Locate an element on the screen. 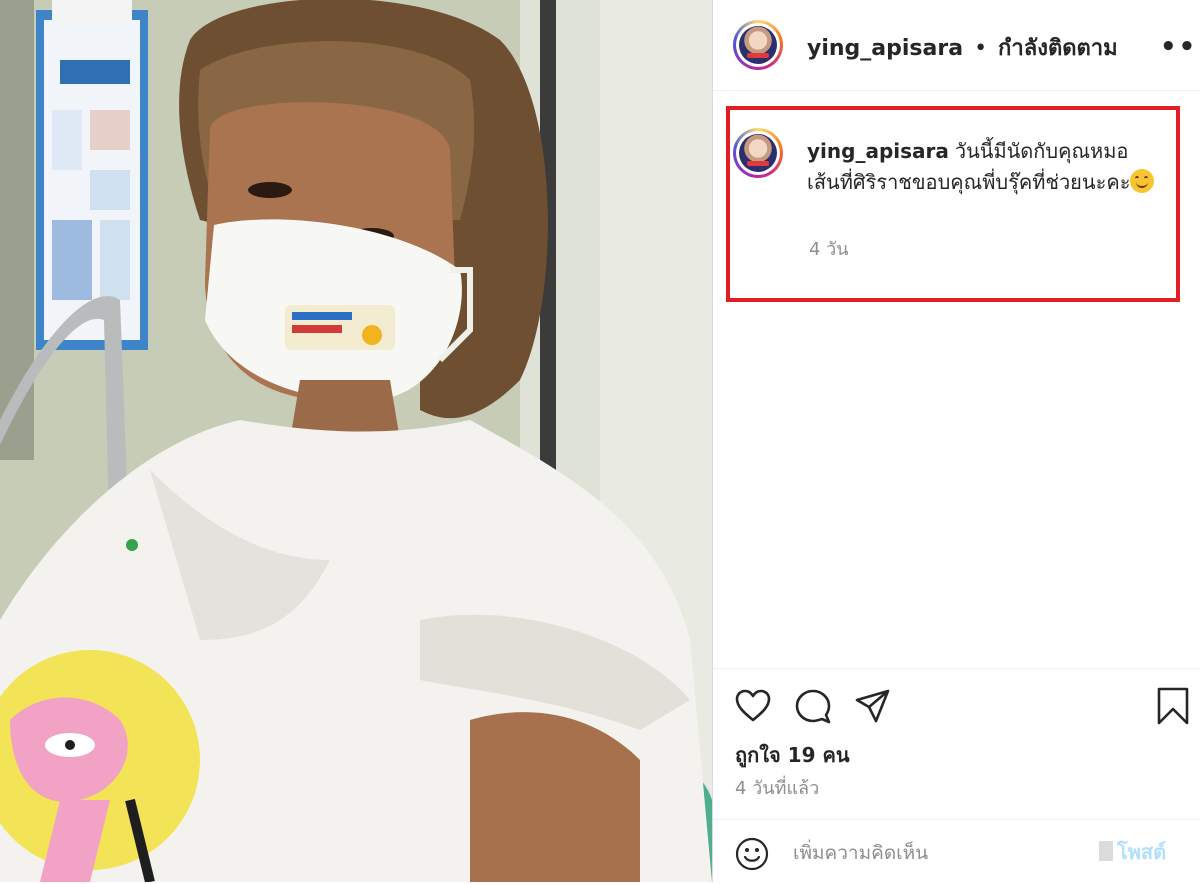  post-header: ying_apisara • กำลังติดตาม ••• is located at coordinates (956, 45).